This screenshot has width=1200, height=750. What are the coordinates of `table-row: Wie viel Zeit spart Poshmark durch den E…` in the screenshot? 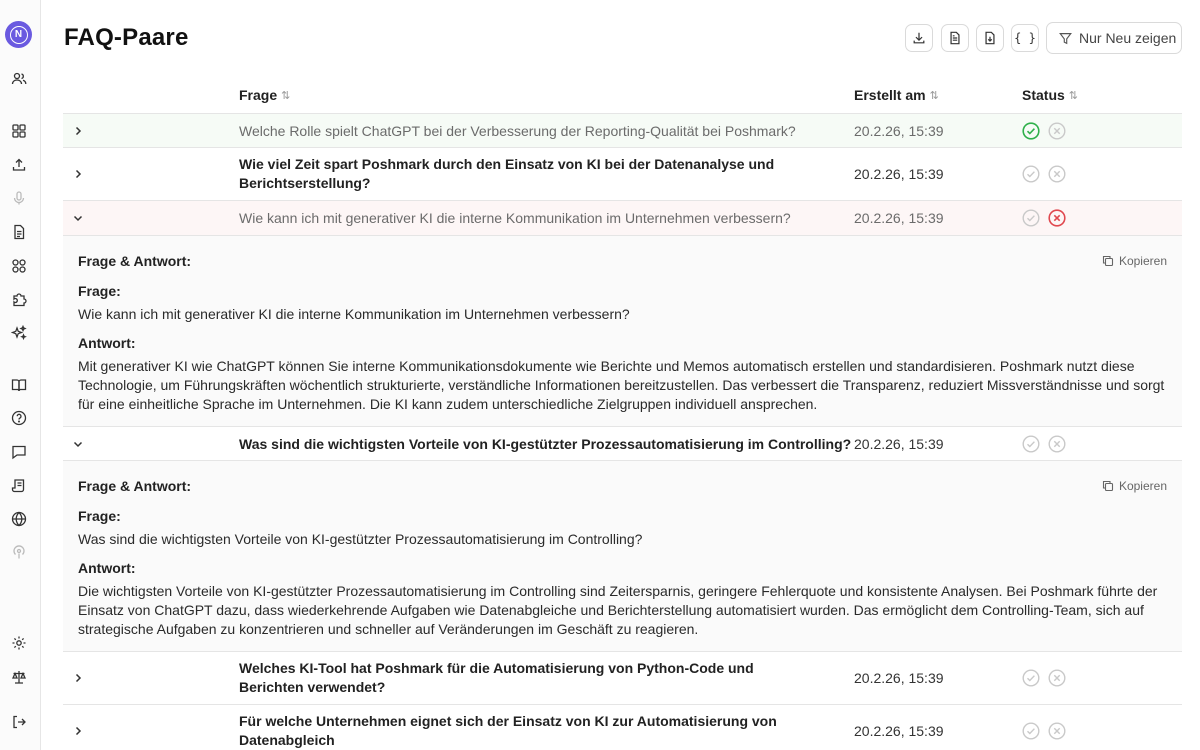 It's located at (622, 174).